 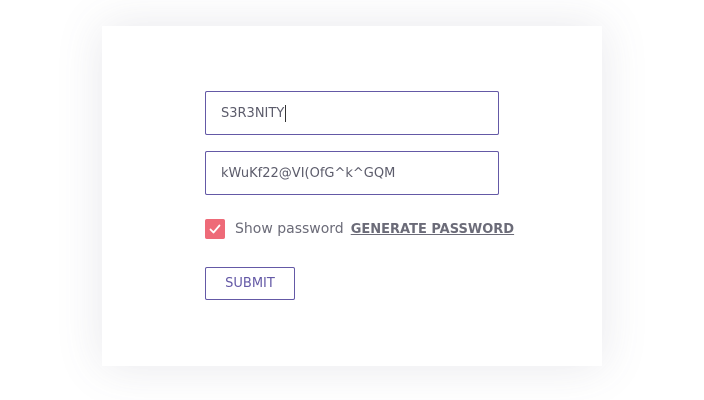 I want to click on check-icon, so click(x=215, y=229).